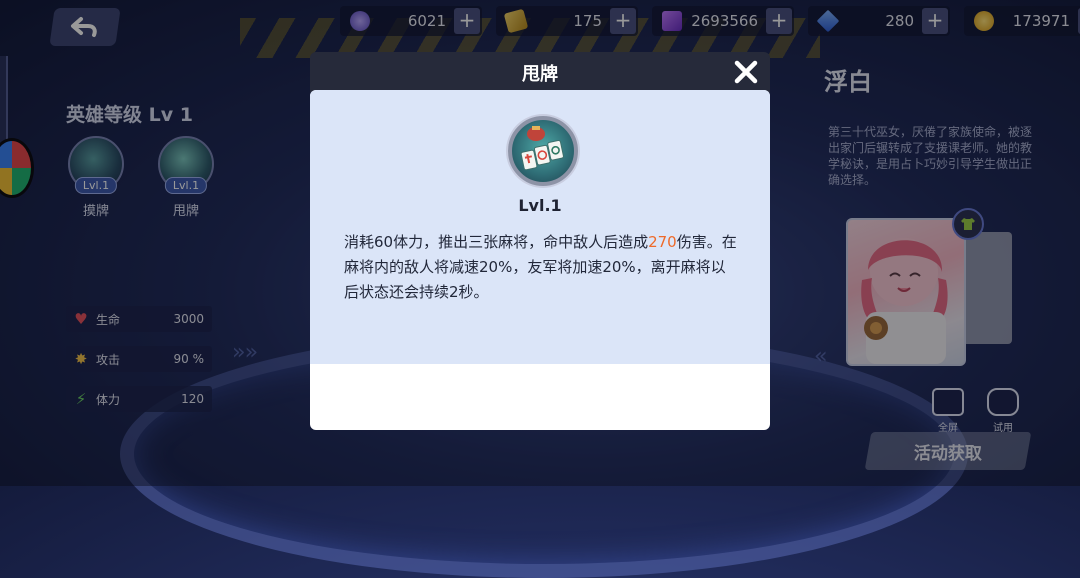  What do you see at coordinates (542, 148) in the screenshot?
I see `mahjong-tiles-art` at bounding box center [542, 148].